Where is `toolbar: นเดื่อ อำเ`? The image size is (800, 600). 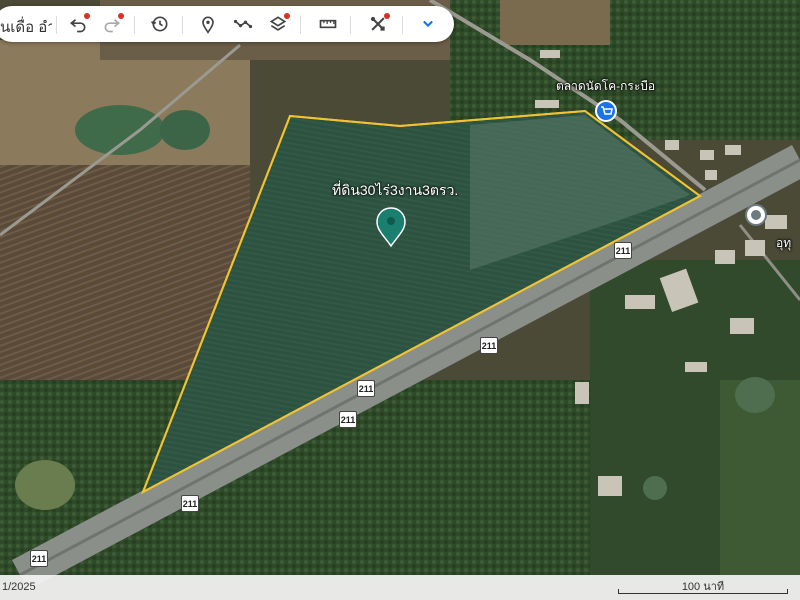
toolbar: นเดื่อ อำเ is located at coordinates (227, 24).